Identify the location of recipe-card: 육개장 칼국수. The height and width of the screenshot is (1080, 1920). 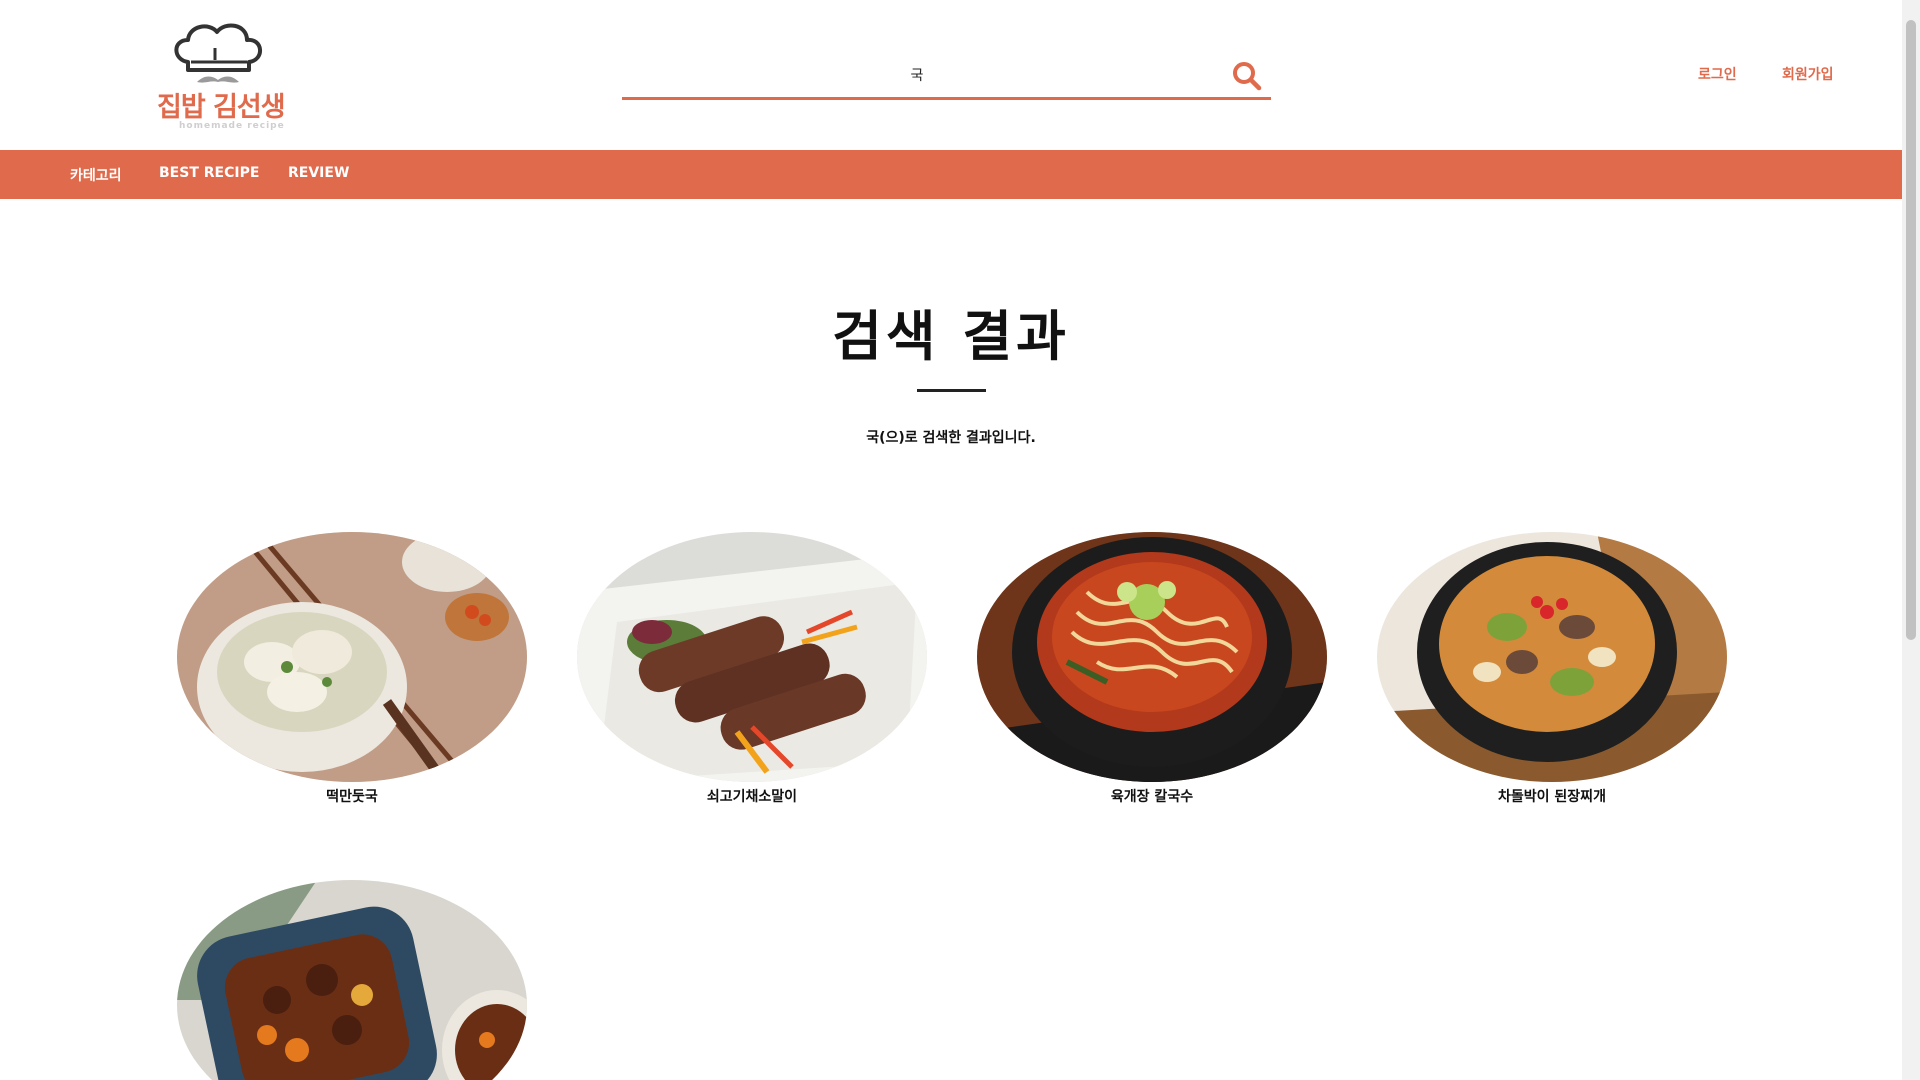
(1152, 668).